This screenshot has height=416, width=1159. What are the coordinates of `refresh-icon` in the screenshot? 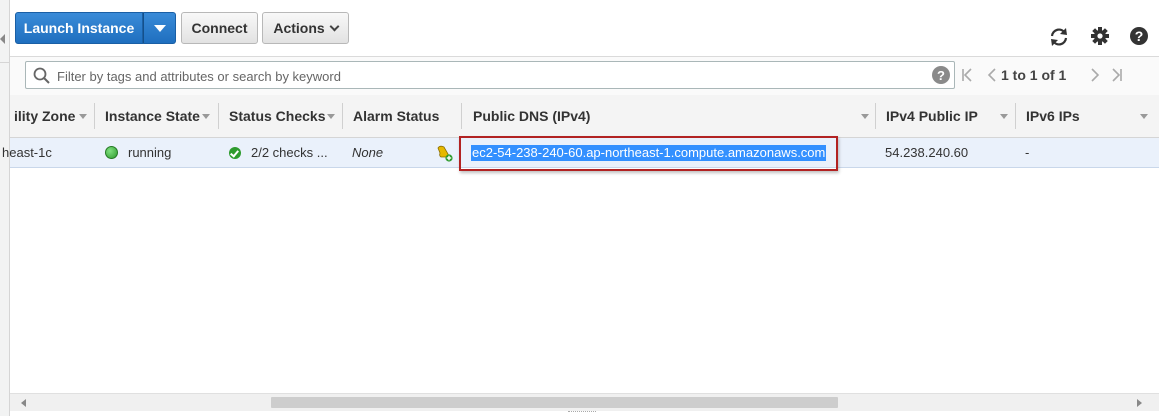 It's located at (1059, 37).